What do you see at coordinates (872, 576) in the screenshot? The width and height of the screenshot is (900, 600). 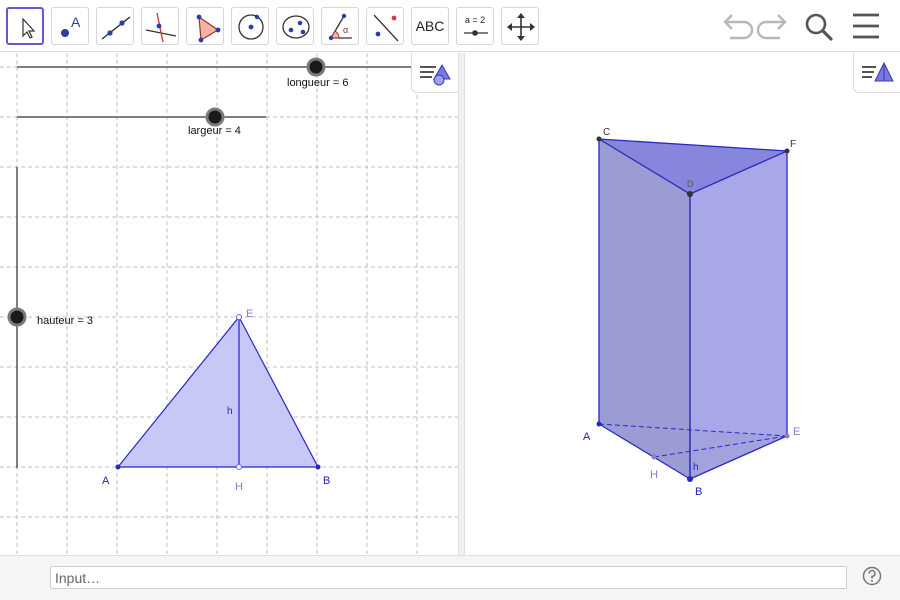 I see `help-icon` at bounding box center [872, 576].